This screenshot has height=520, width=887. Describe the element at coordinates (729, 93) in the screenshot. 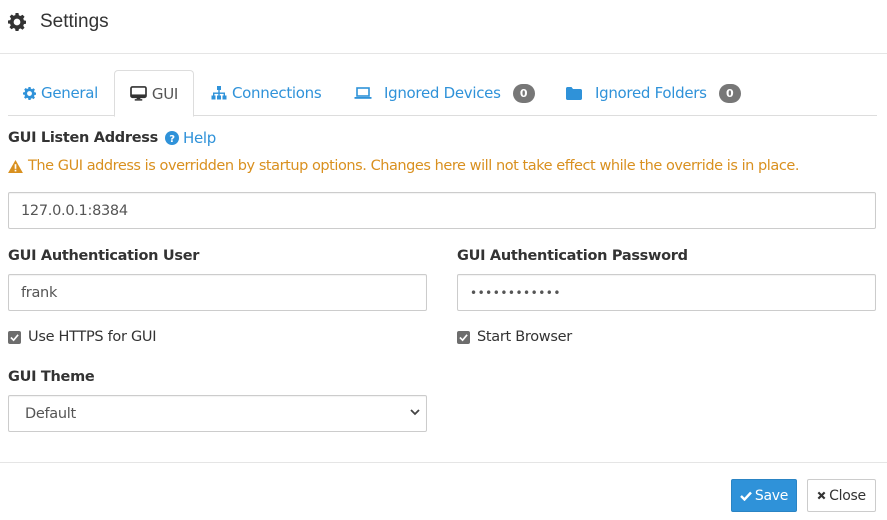

I see `ignored-folders-count-badge: 0` at that location.